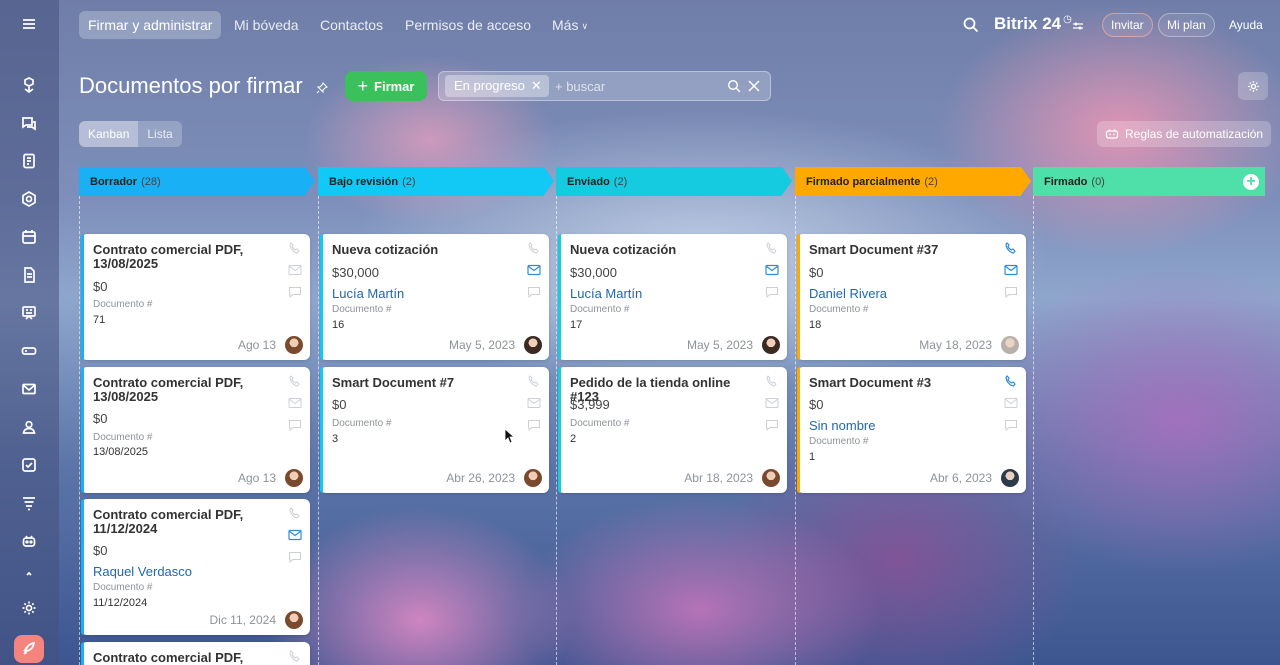 The width and height of the screenshot is (1280, 665). I want to click on column-header-firmado-parcialmente: Firmado parcialmente (2), so click(913, 181).